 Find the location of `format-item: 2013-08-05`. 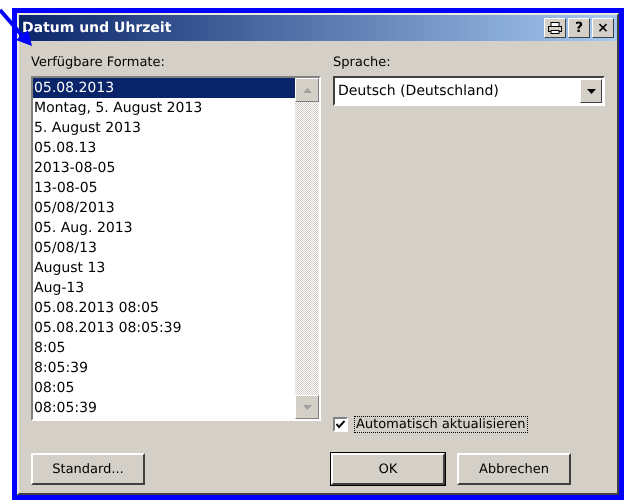

format-item: 2013-08-05 is located at coordinates (164, 168).